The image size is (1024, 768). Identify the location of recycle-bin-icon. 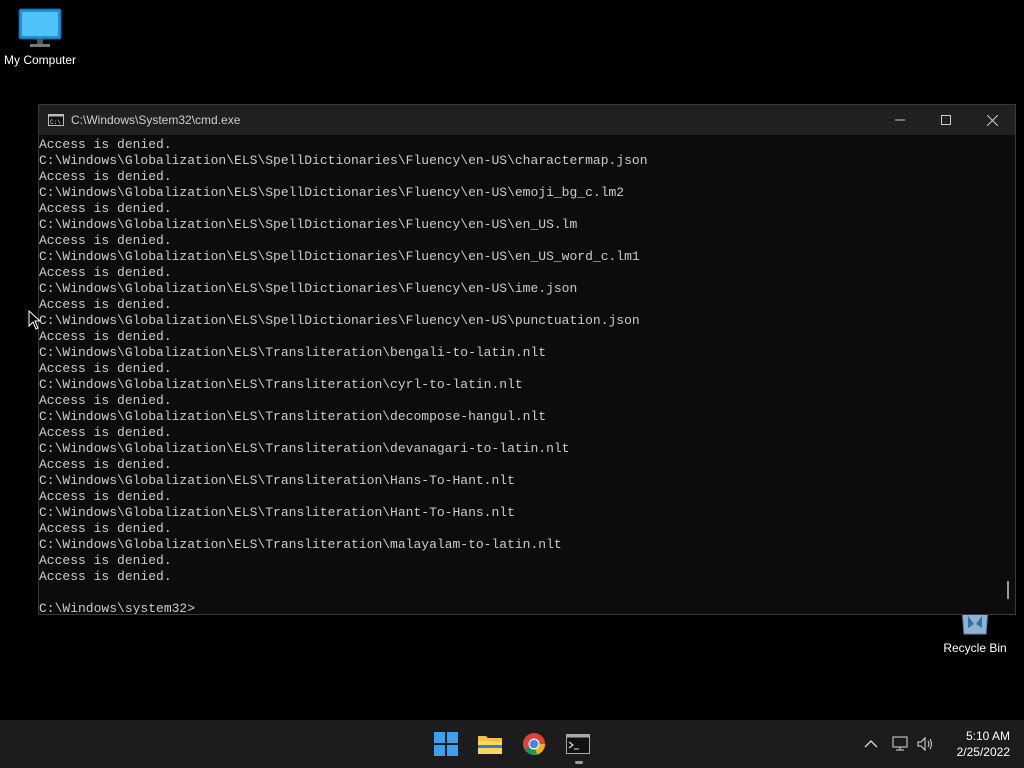
(975, 623).